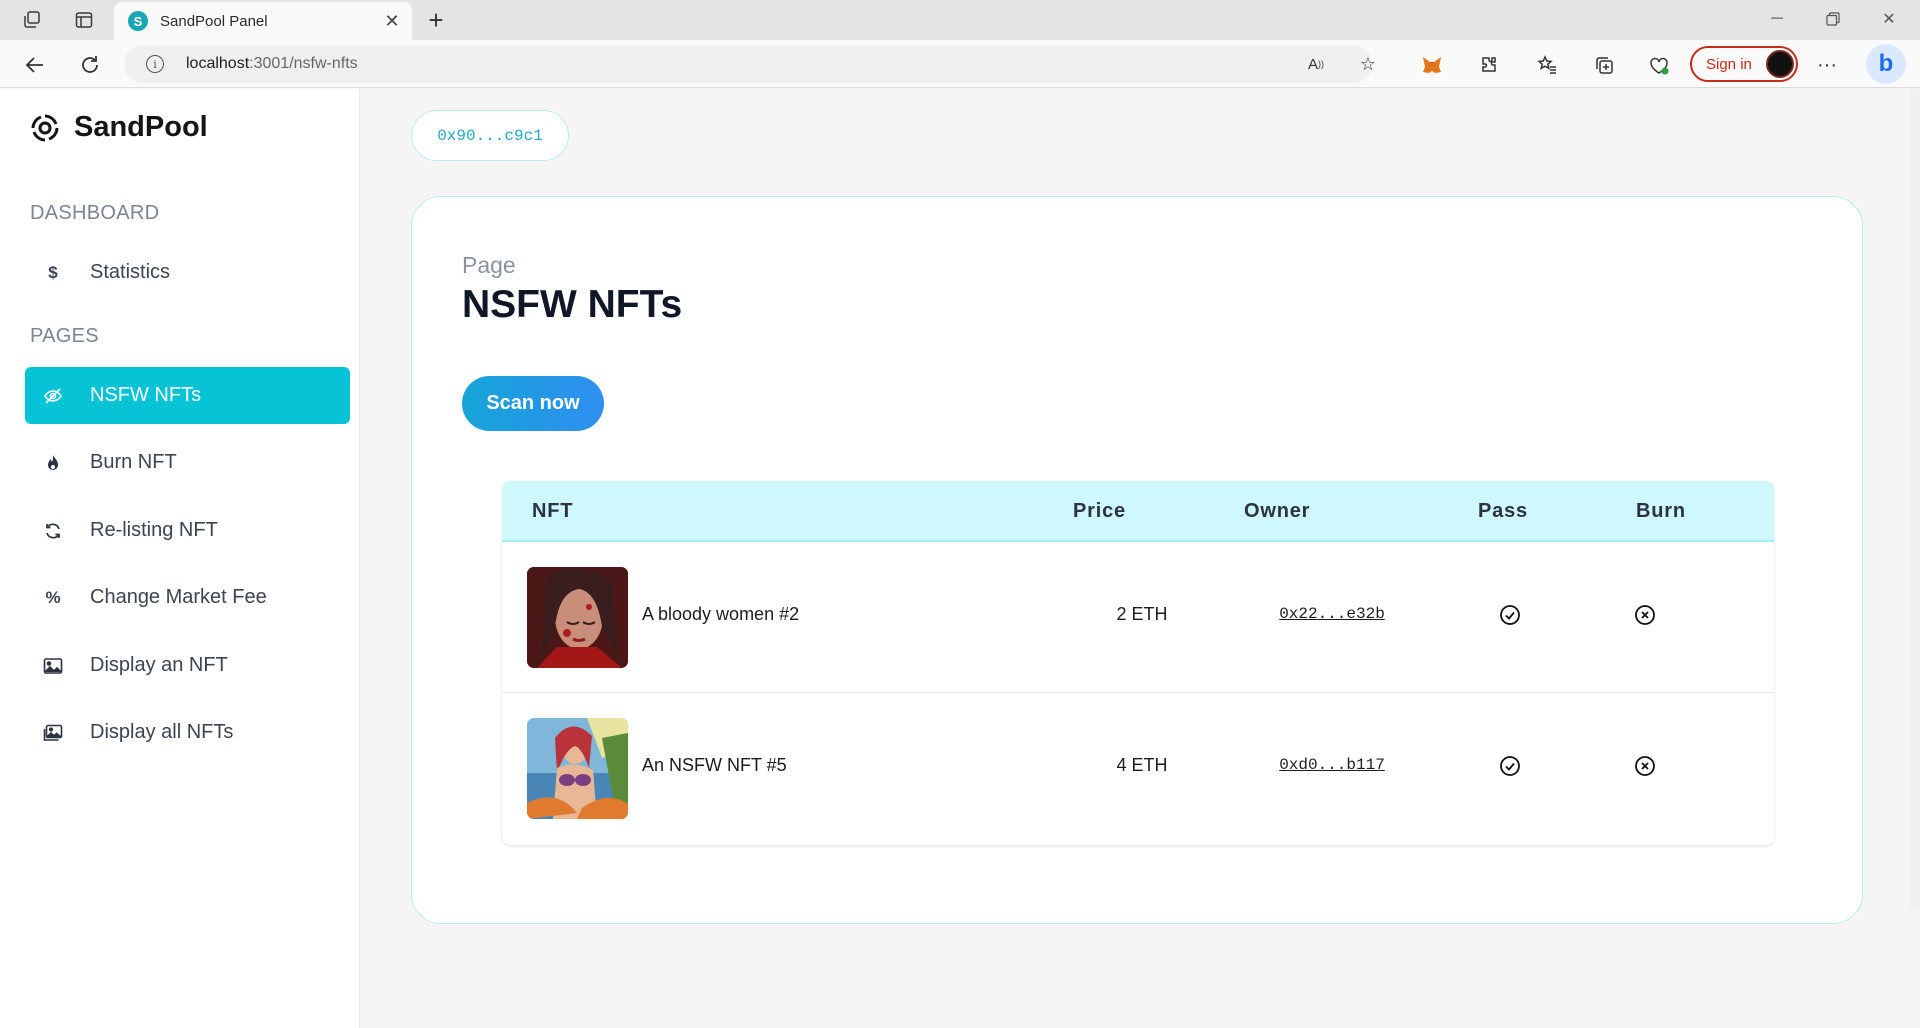 This screenshot has height=1028, width=1920. Describe the element at coordinates (35, 65) in the screenshot. I see `back-icon` at that location.